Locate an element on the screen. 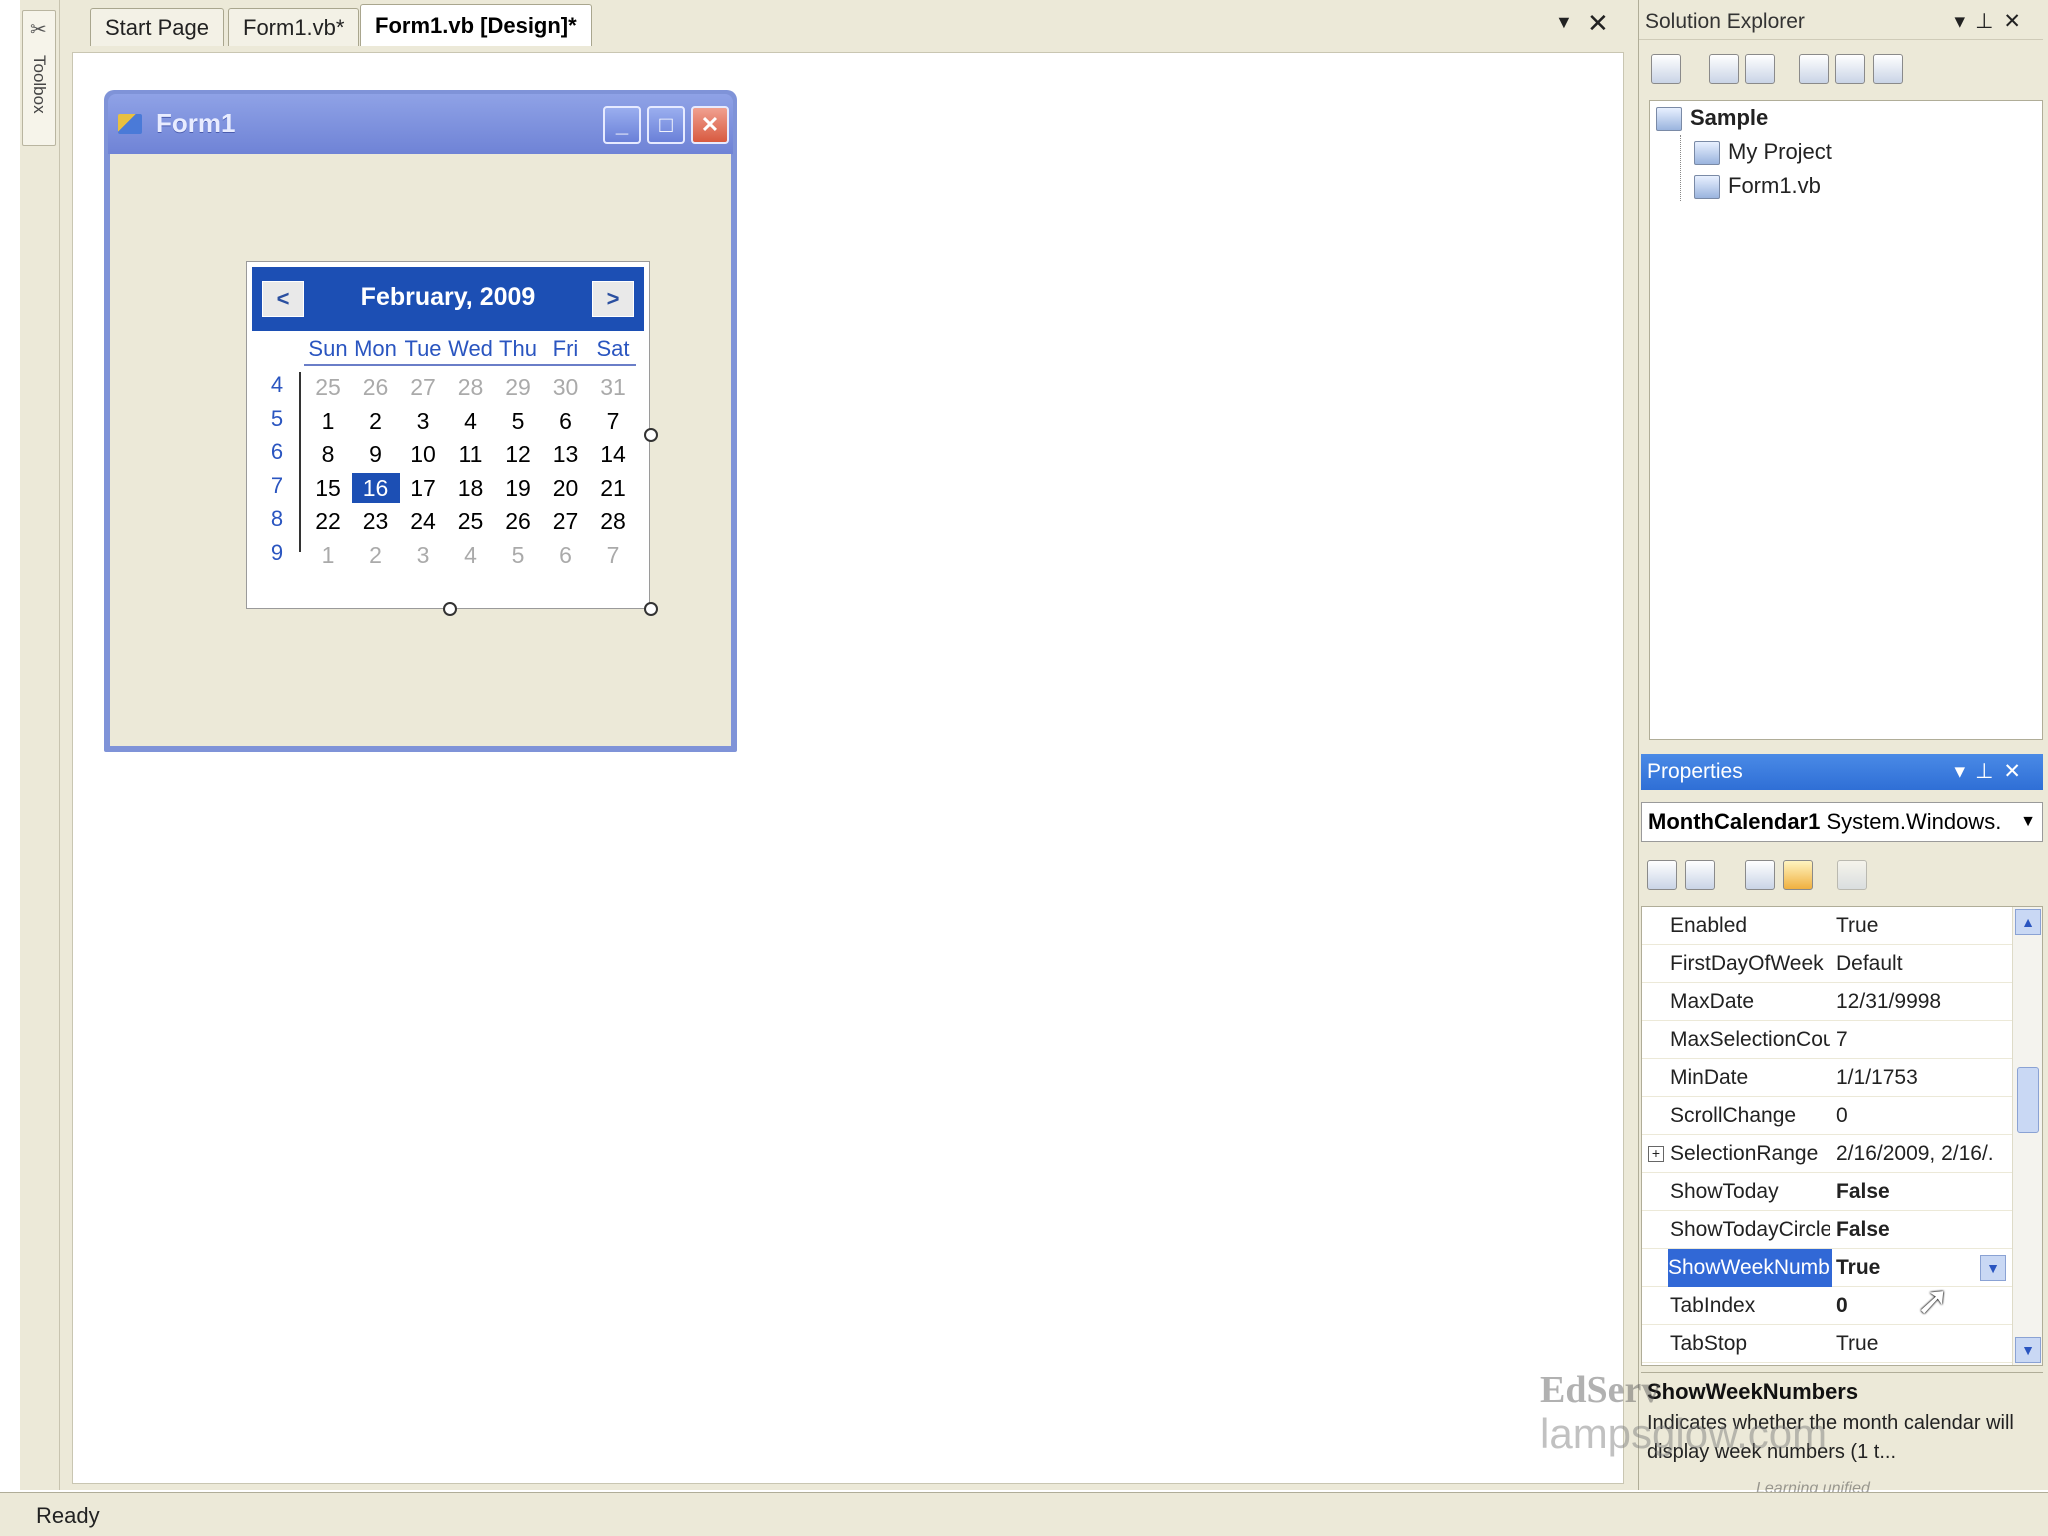 The height and width of the screenshot is (1536, 2048). form1-titlebar: Form1 _ □ ✕ is located at coordinates (420, 124).